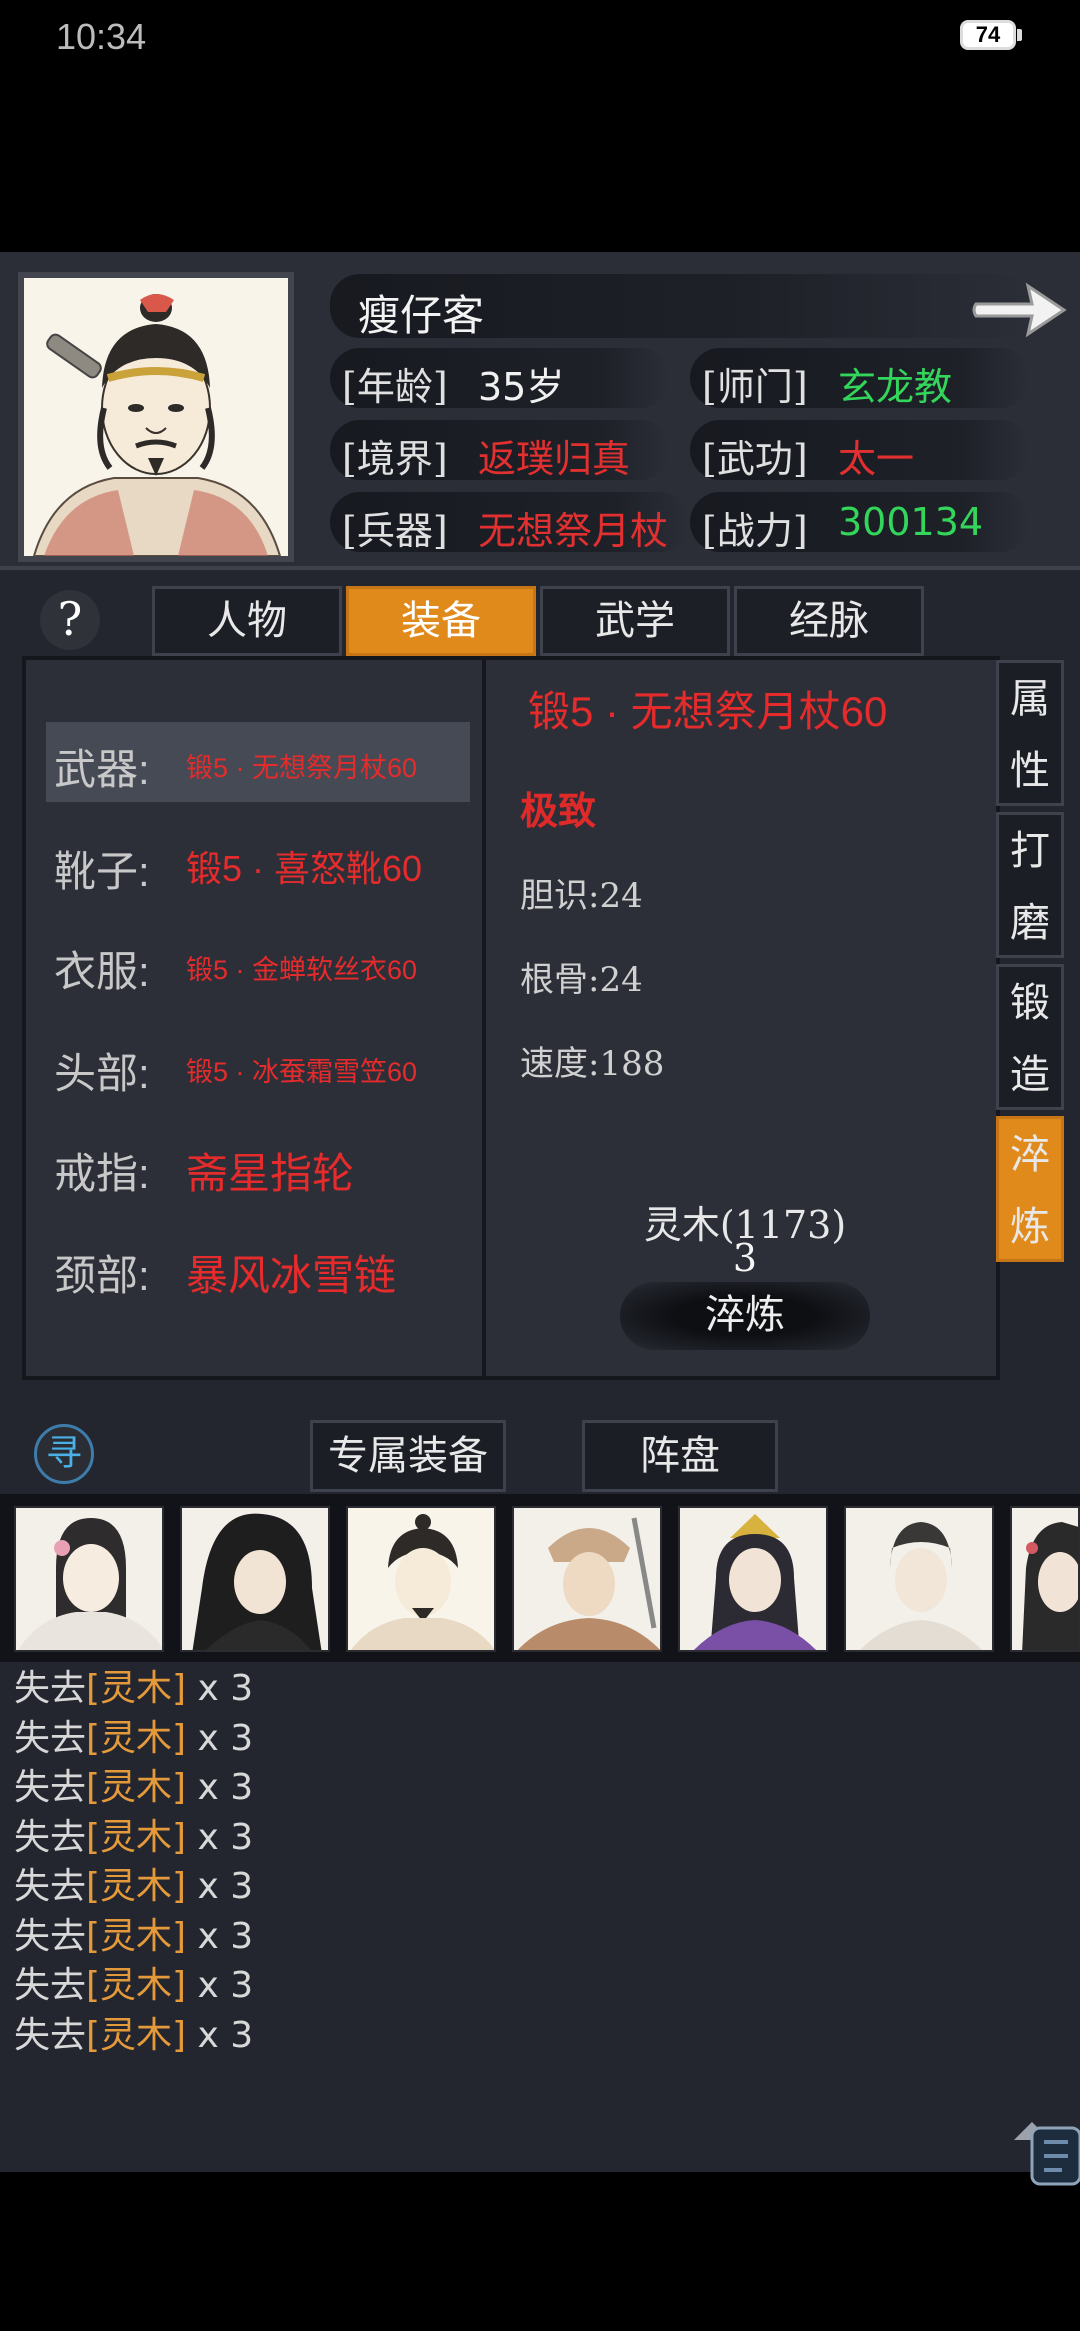 This screenshot has width=1080, height=2331. I want to click on equip-row-ring: 戒指: 斋星指轮, so click(258, 1166).